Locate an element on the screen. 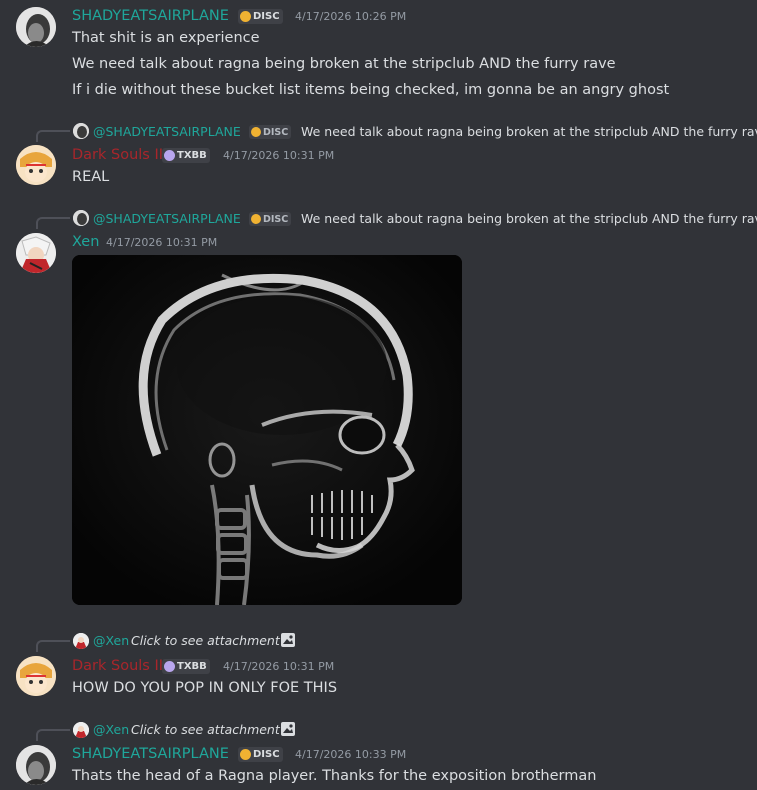 The height and width of the screenshot is (790, 757). username: Xen is located at coordinates (85, 242).